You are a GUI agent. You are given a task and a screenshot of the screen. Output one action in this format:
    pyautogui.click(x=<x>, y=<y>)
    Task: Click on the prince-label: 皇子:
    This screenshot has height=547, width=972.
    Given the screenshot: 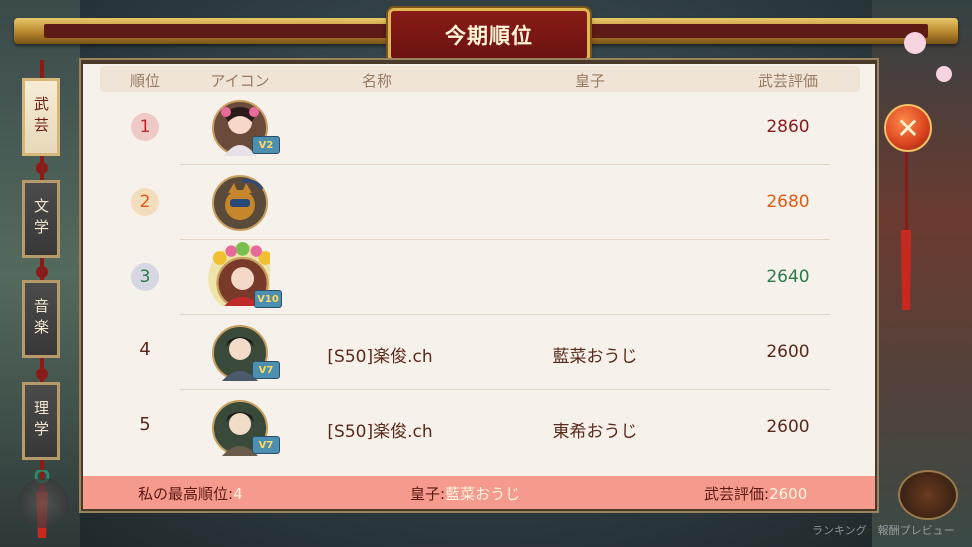 What is the action you would take?
    pyautogui.click(x=428, y=494)
    